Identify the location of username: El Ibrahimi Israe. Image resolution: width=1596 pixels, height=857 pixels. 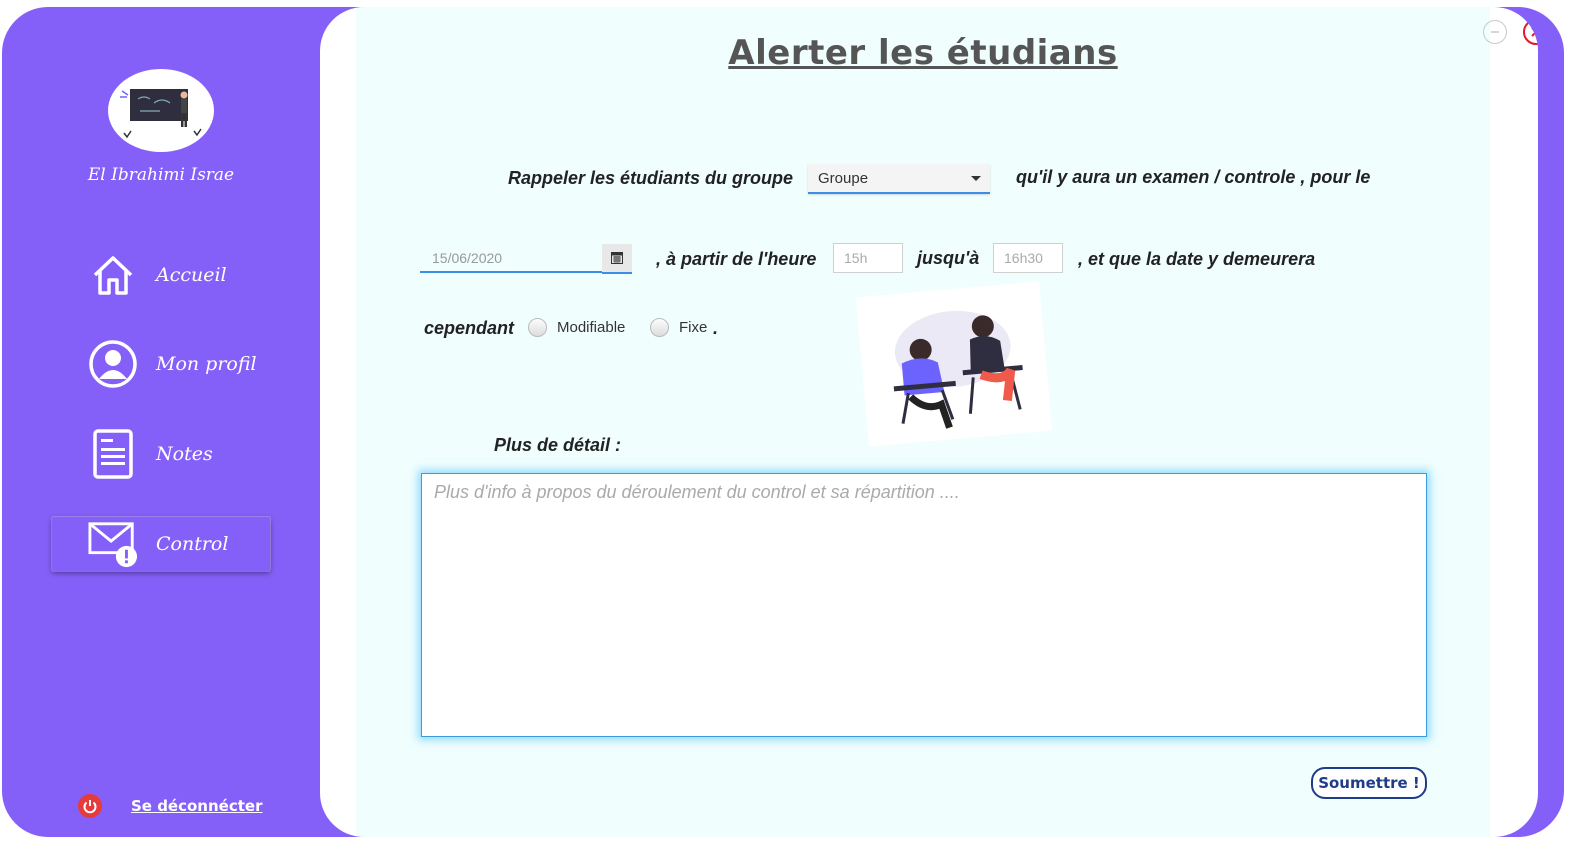
(161, 175).